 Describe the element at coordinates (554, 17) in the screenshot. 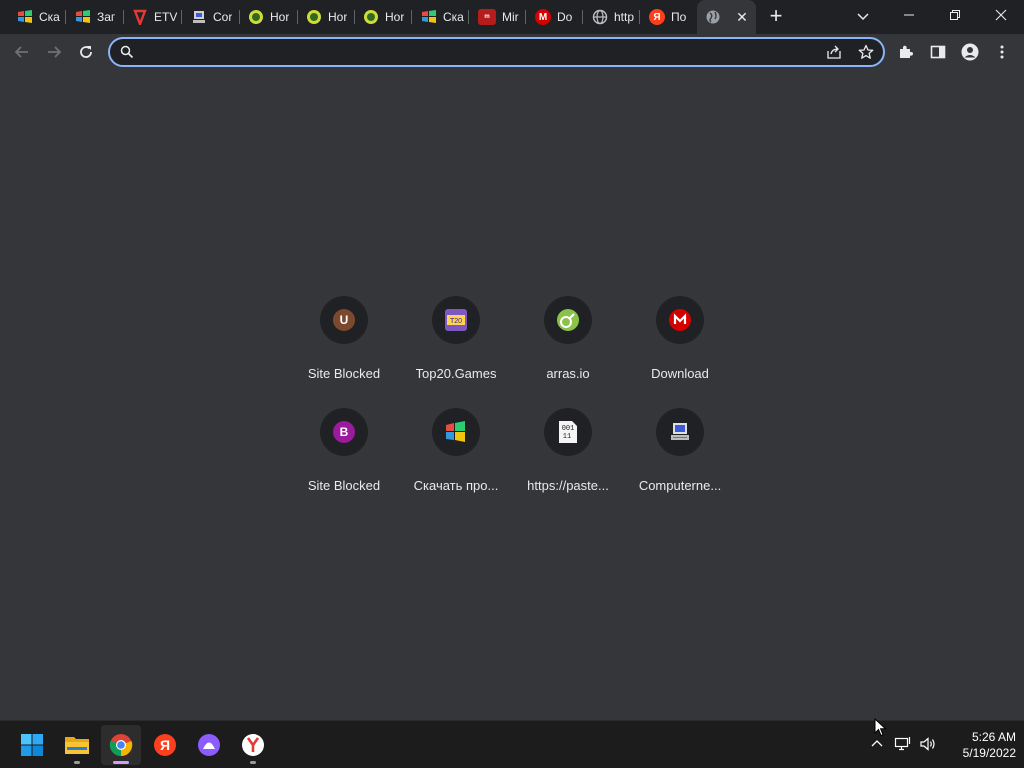

I see `tab: M Do` at that location.